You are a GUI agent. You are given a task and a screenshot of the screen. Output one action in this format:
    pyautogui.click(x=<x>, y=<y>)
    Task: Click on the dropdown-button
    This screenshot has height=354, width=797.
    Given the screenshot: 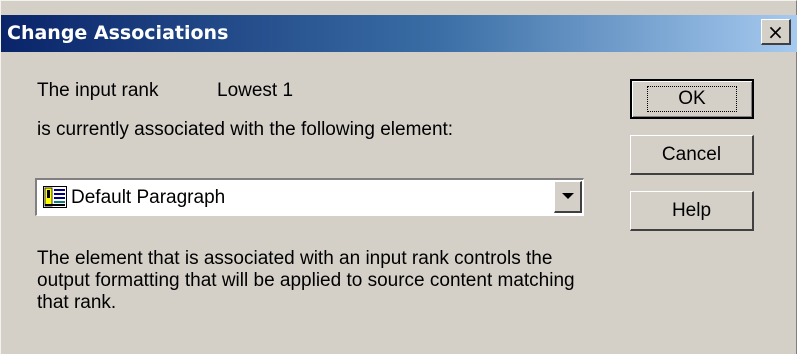 What is the action you would take?
    pyautogui.click(x=568, y=197)
    